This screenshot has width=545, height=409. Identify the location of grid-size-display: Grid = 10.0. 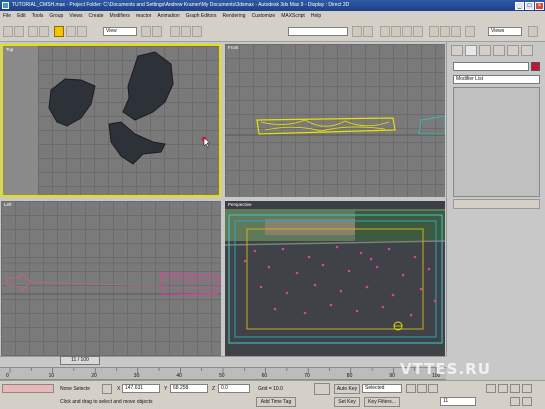
(270, 389).